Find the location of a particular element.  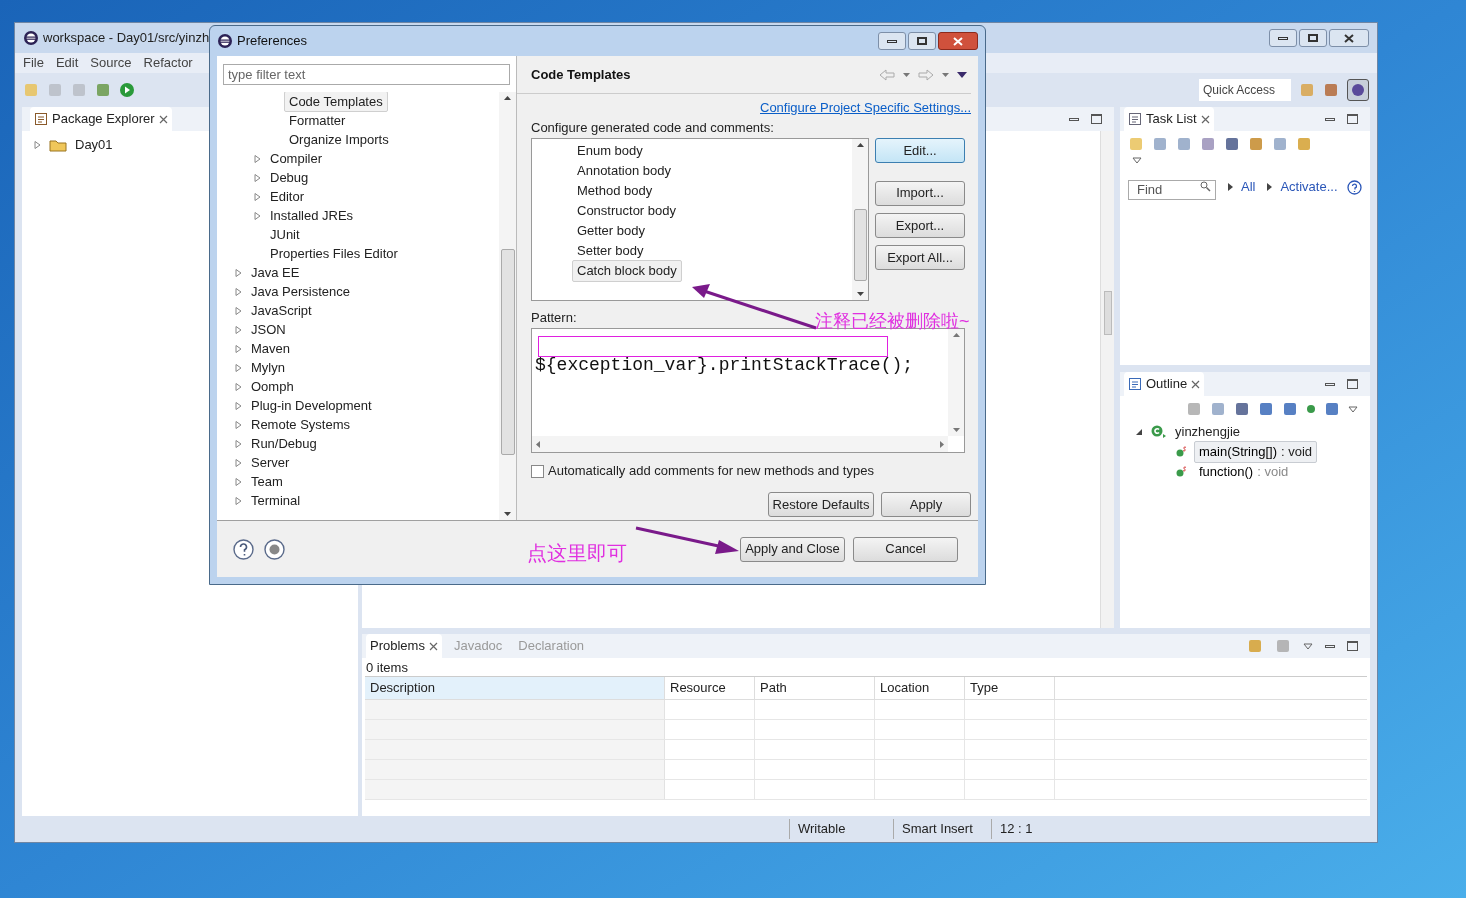

checkbox-label: Automatically add comments for new methods and types is located at coordinates (711, 471).